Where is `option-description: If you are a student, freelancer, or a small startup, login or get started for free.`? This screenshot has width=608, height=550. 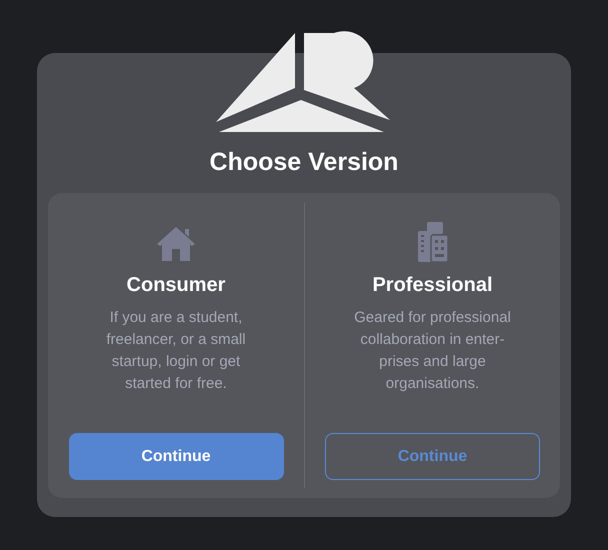 option-description: If you are a student, freelancer, or a small startup, login or get started for free. is located at coordinates (176, 351).